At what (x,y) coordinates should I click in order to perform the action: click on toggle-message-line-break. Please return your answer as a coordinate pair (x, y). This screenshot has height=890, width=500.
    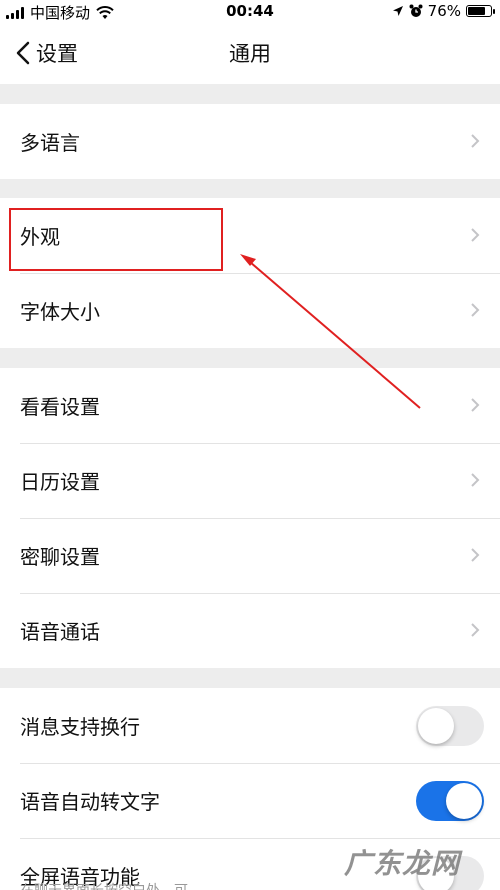
    Looking at the image, I should click on (450, 726).